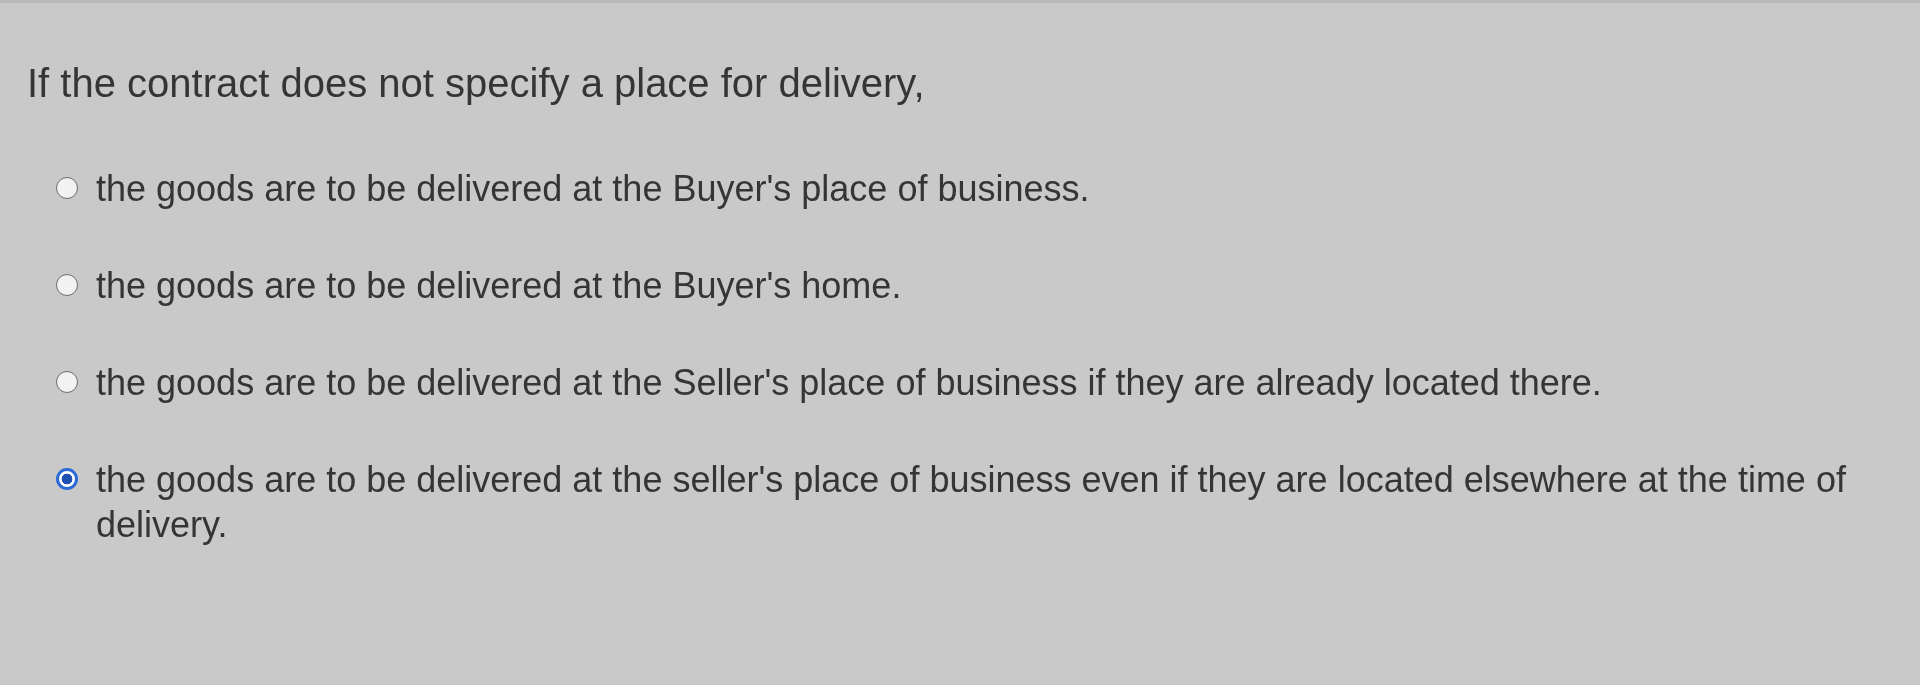  What do you see at coordinates (849, 382) in the screenshot?
I see `option-label: the goods are to be delivered at the Seller's place of business if they are already located there.` at bounding box center [849, 382].